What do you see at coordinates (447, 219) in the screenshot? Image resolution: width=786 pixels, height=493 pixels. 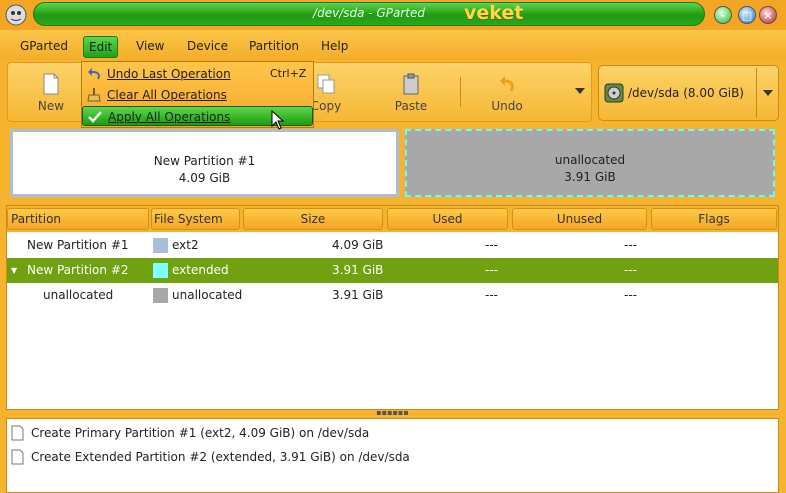 I see `column-header-used: Used` at bounding box center [447, 219].